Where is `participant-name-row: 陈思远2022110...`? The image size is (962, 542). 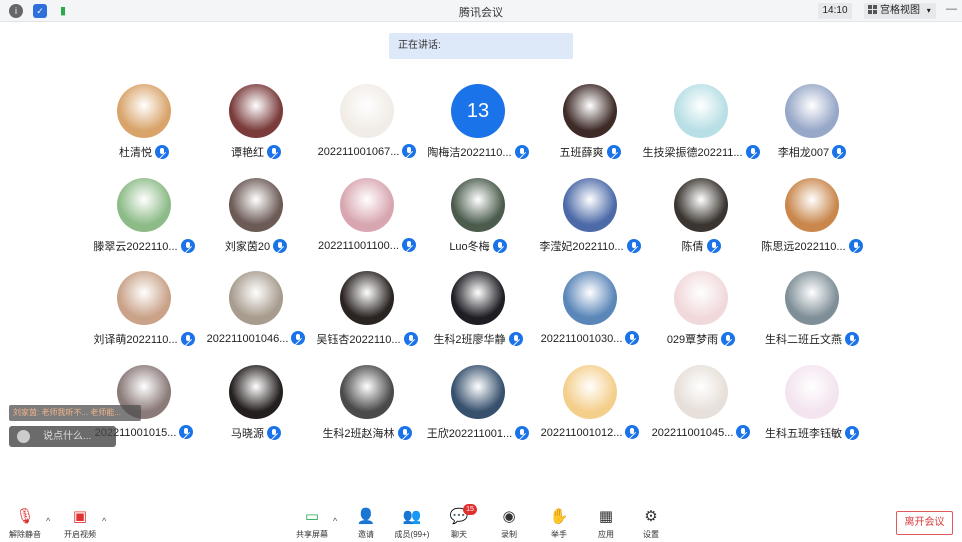 participant-name-row: 陈思远2022110... is located at coordinates (812, 246).